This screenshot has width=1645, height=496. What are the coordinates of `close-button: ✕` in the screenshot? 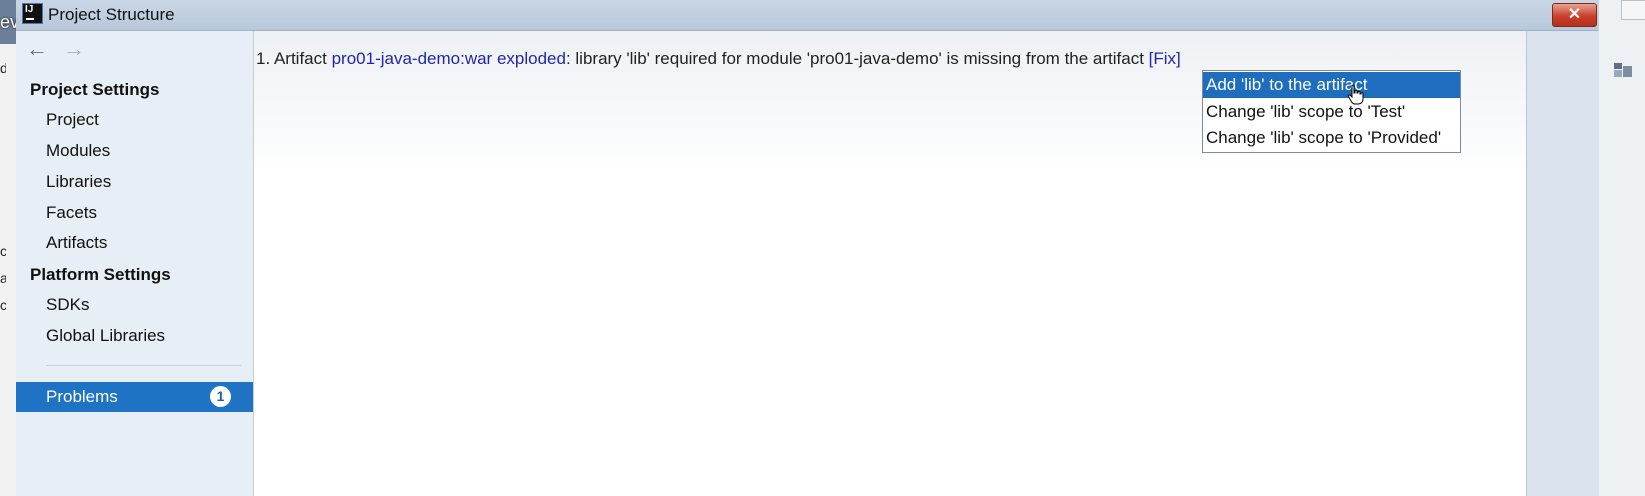 It's located at (1574, 15).